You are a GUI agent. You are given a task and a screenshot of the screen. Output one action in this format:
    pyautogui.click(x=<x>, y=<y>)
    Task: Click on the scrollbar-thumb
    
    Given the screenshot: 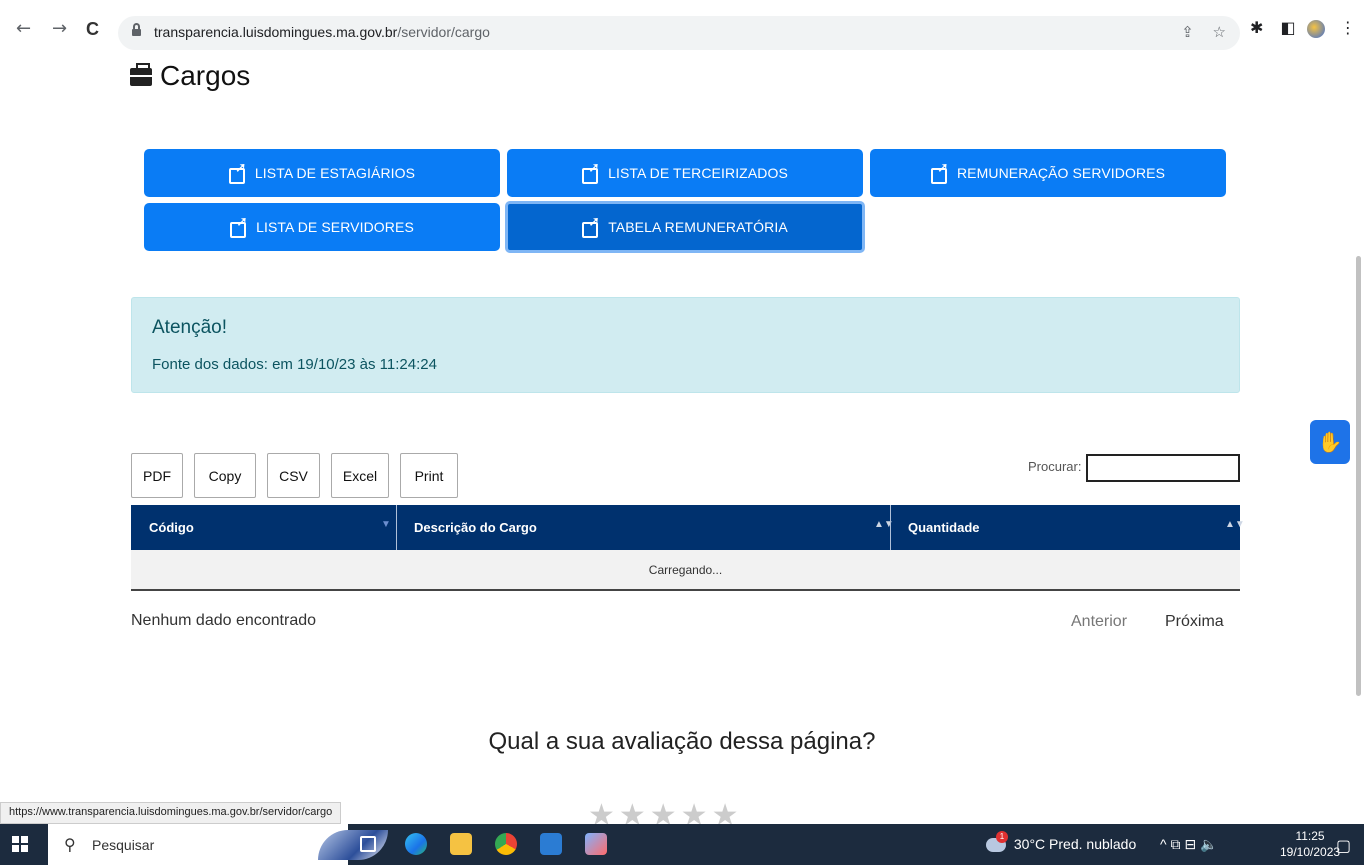 What is the action you would take?
    pyautogui.click(x=1358, y=476)
    